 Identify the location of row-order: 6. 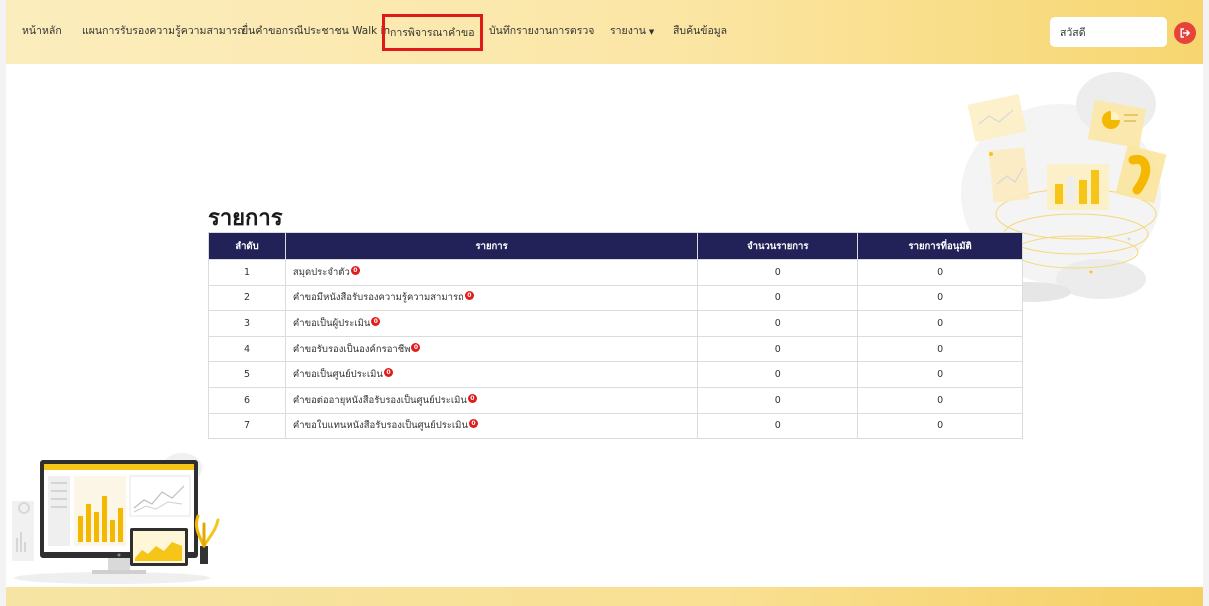
(247, 400).